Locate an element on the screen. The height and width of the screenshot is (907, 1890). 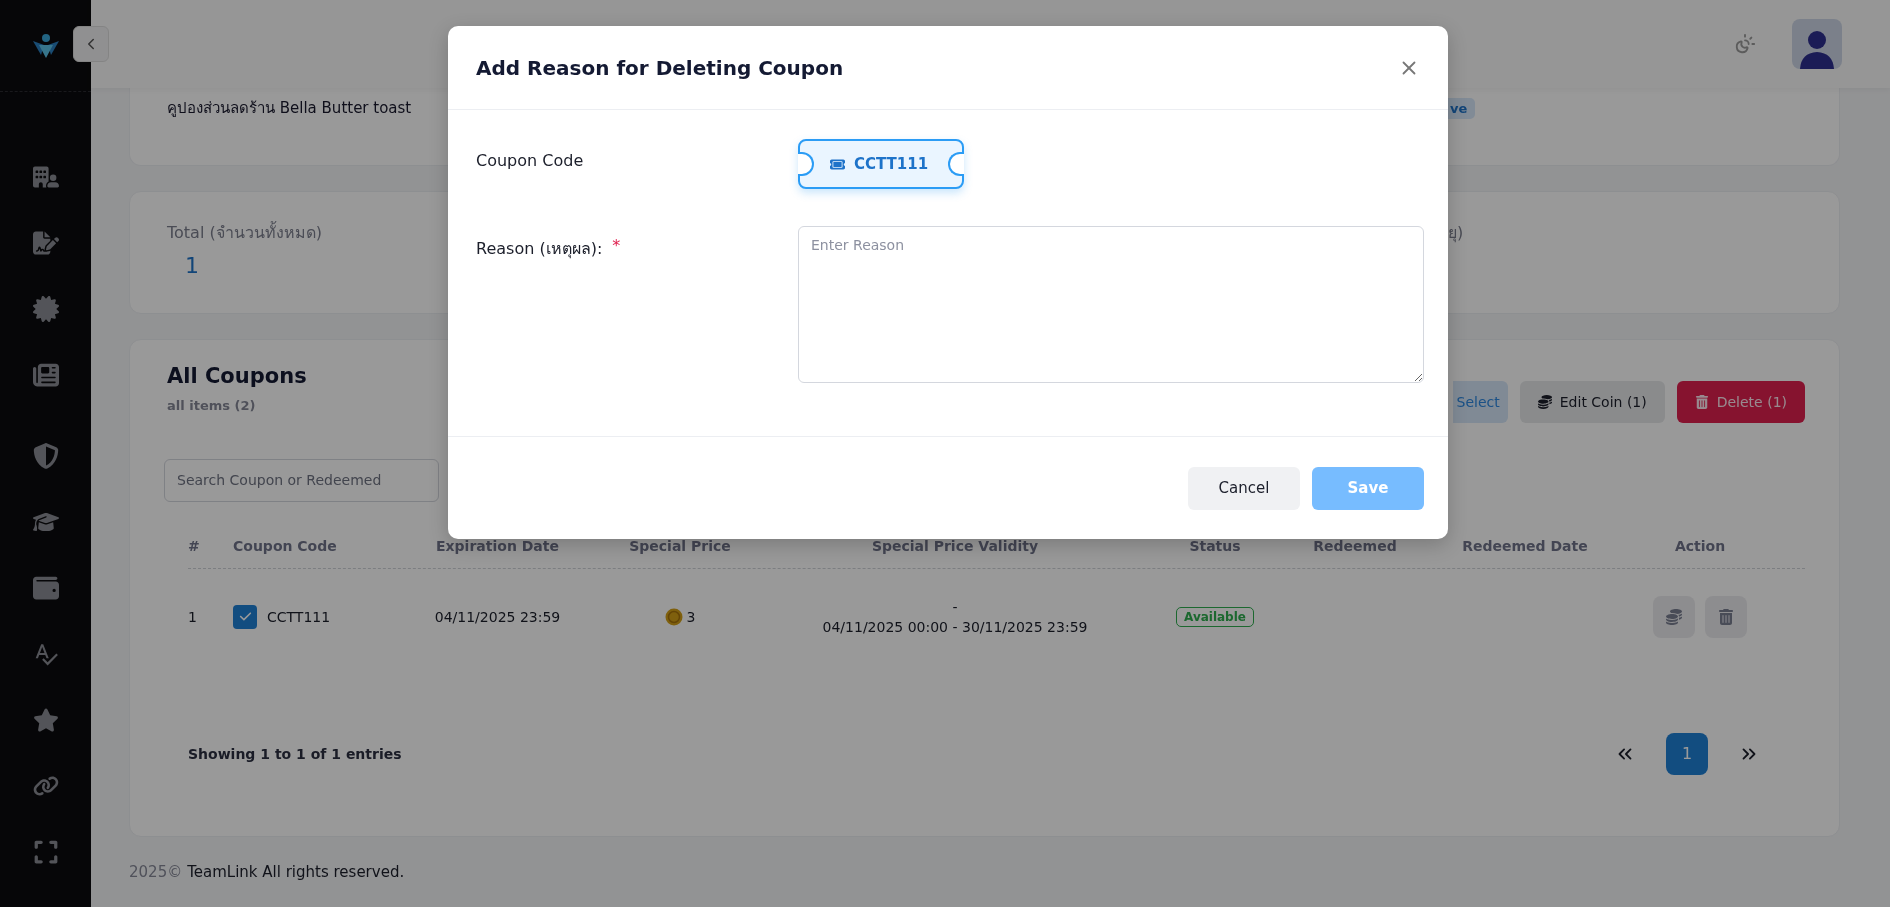
column-header: Status is located at coordinates (1215, 545).